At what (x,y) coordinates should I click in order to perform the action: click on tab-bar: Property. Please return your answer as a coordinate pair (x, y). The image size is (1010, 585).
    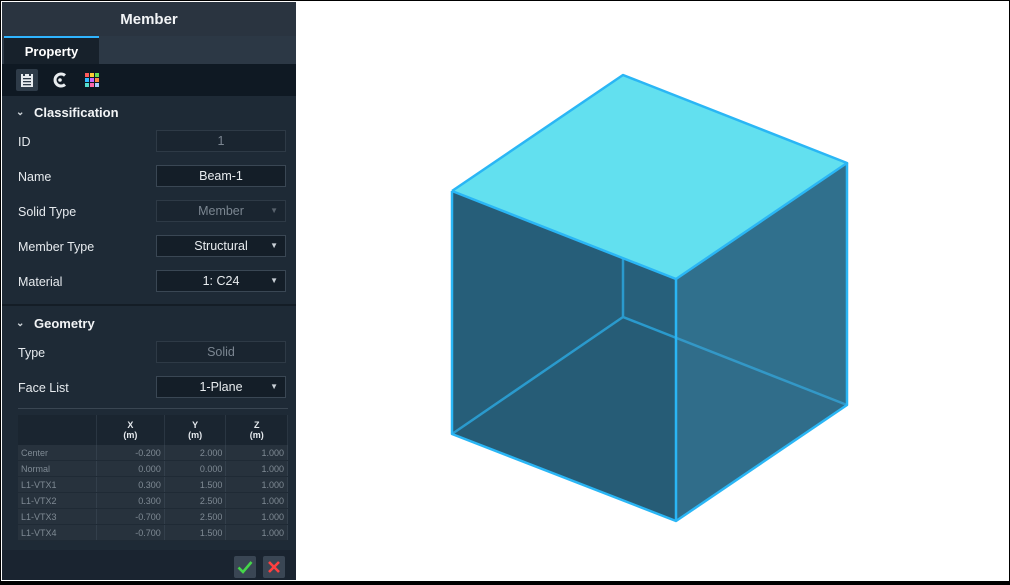
    Looking at the image, I should click on (149, 50).